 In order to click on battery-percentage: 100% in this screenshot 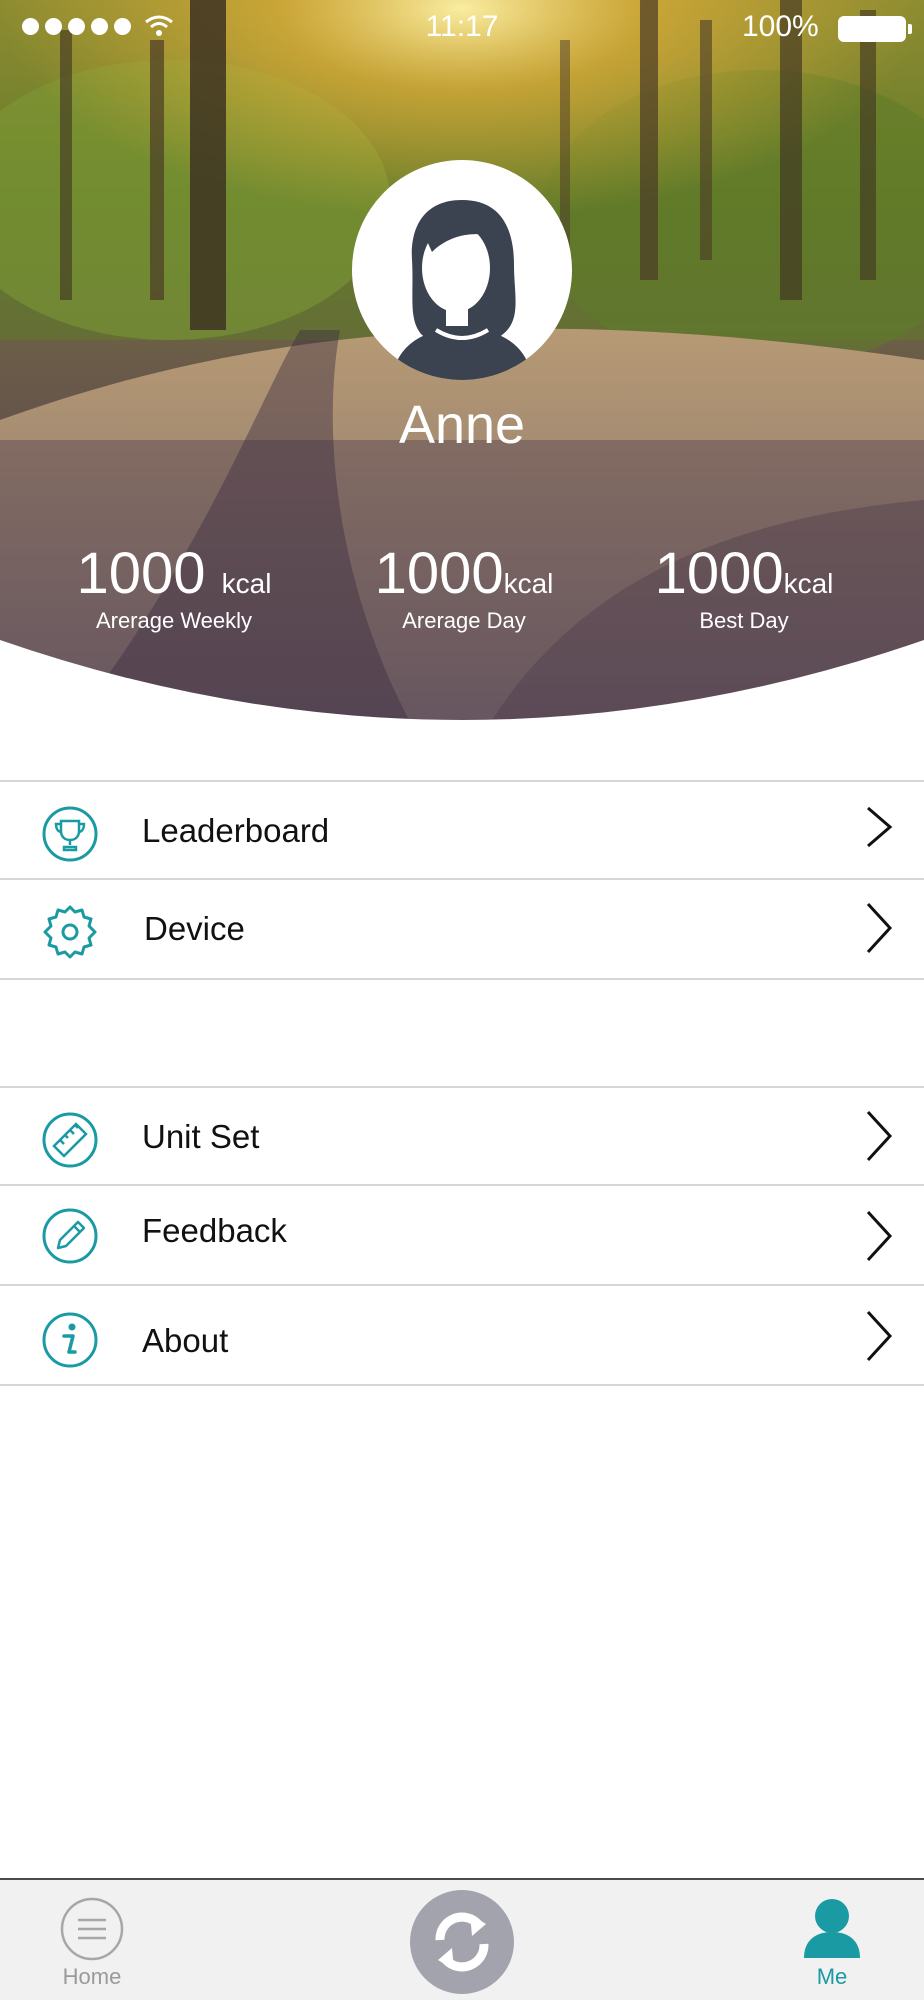, I will do `click(780, 26)`.